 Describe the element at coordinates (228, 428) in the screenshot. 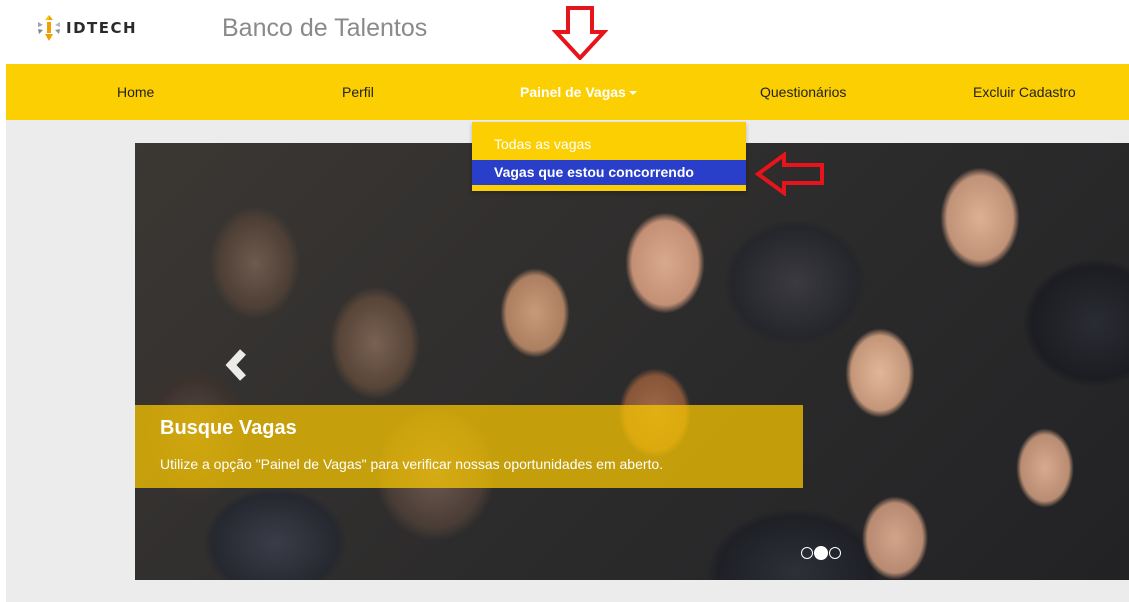

I see `caption-title: Busque Vagas` at that location.